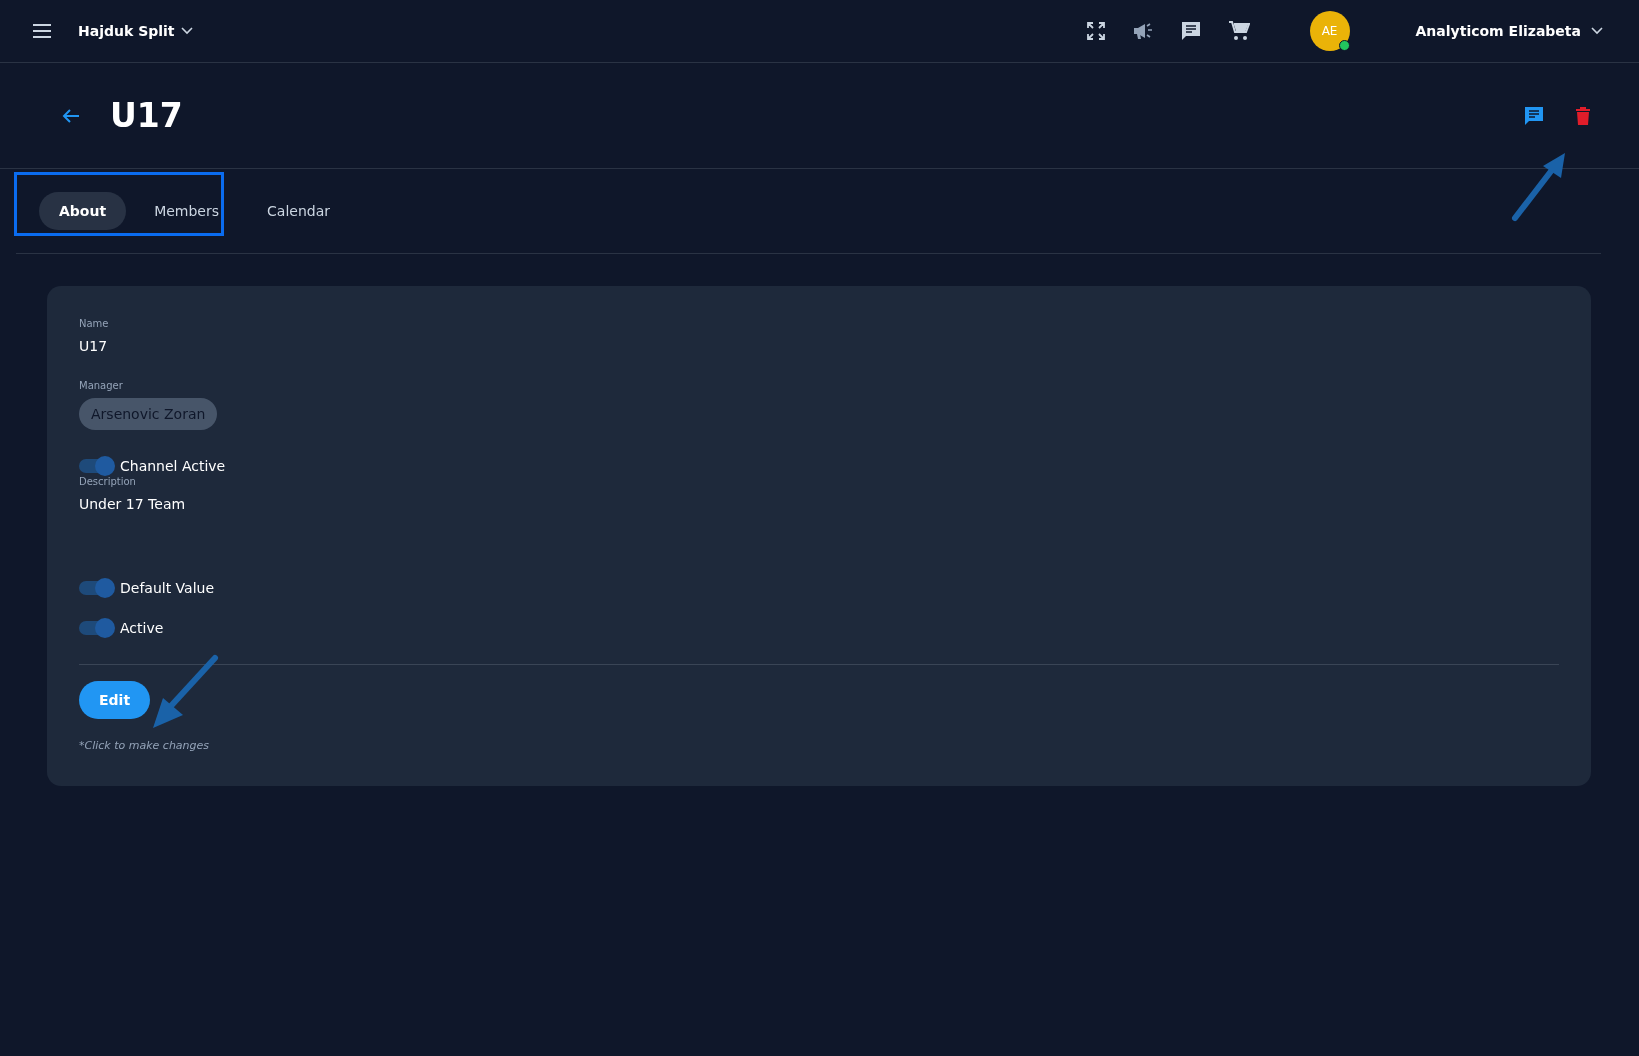  I want to click on page-title: U17, so click(146, 115).